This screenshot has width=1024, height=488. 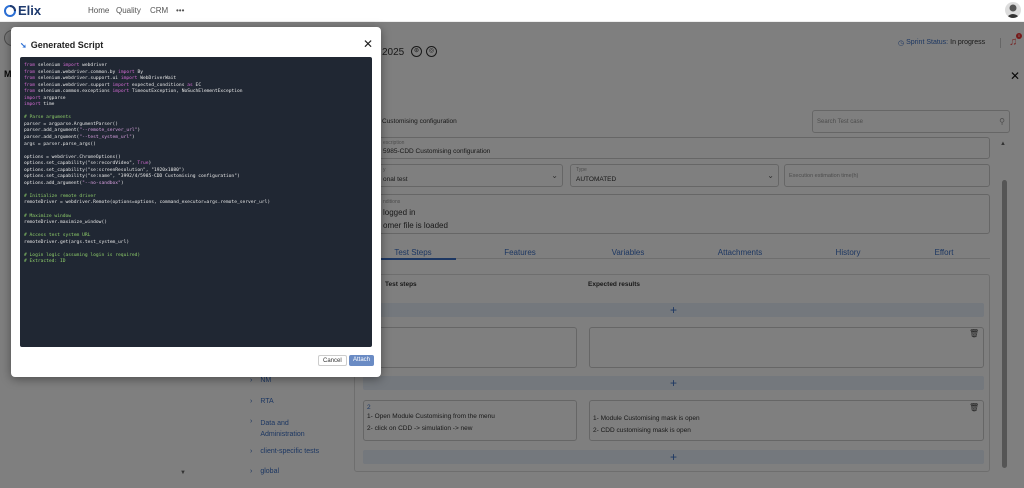 What do you see at coordinates (10, 10) in the screenshot?
I see `logo-icon` at bounding box center [10, 10].